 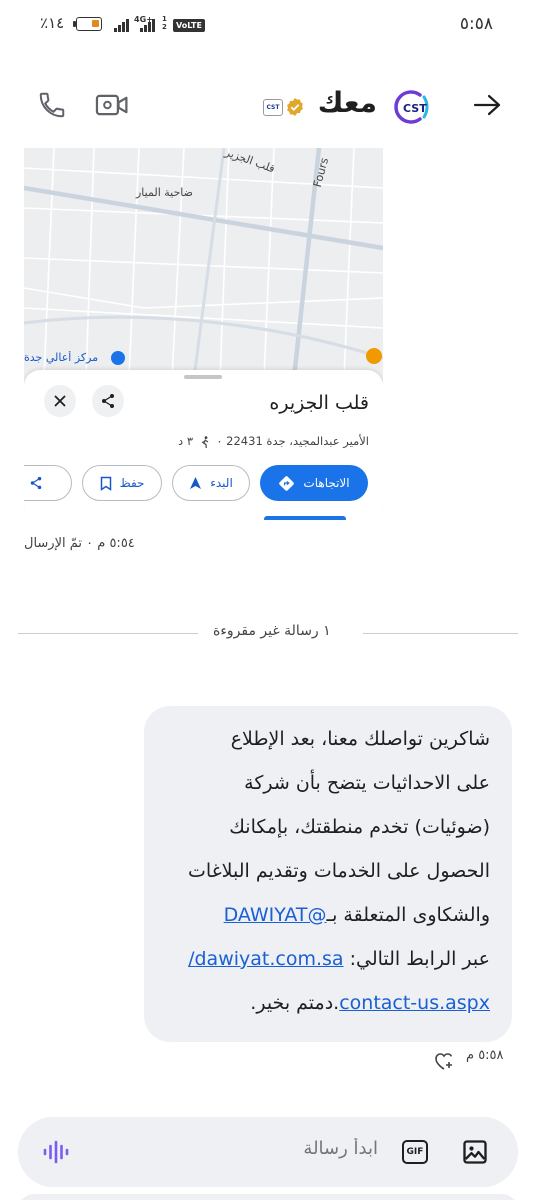 I want to click on image-icon, so click(x=475, y=1152).